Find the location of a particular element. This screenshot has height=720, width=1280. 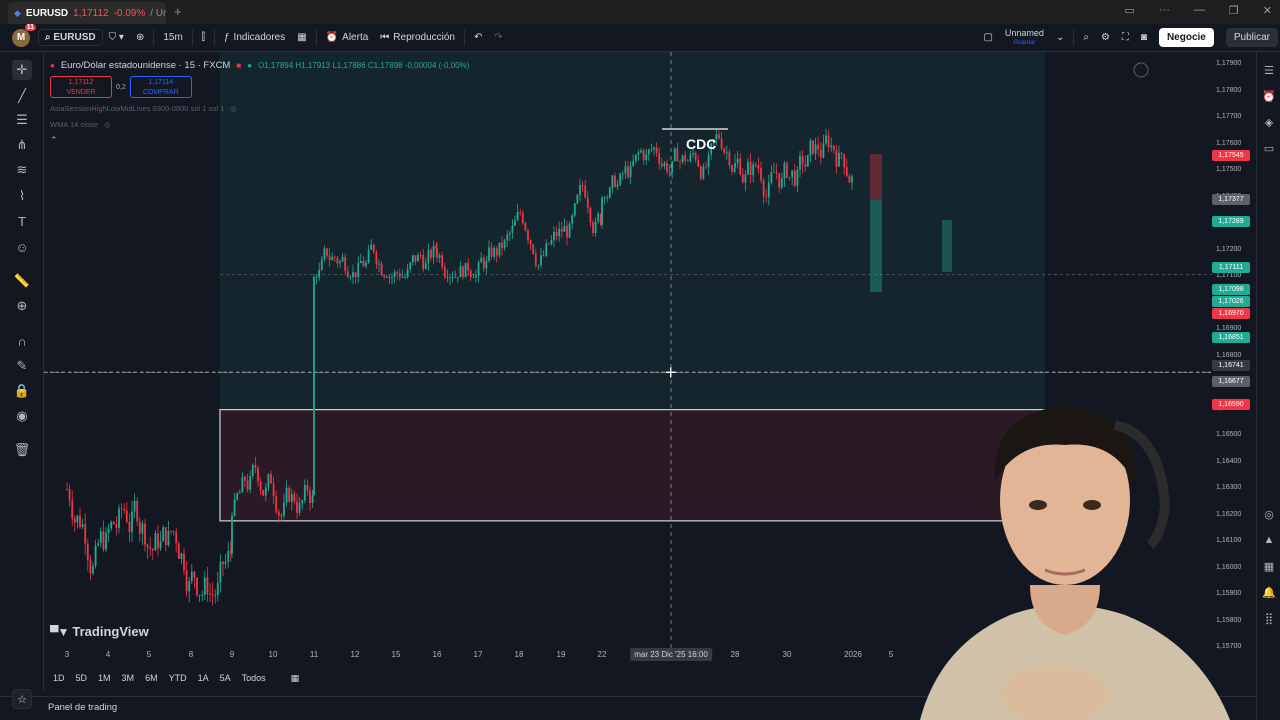

range-button: 6M is located at coordinates (151, 678).